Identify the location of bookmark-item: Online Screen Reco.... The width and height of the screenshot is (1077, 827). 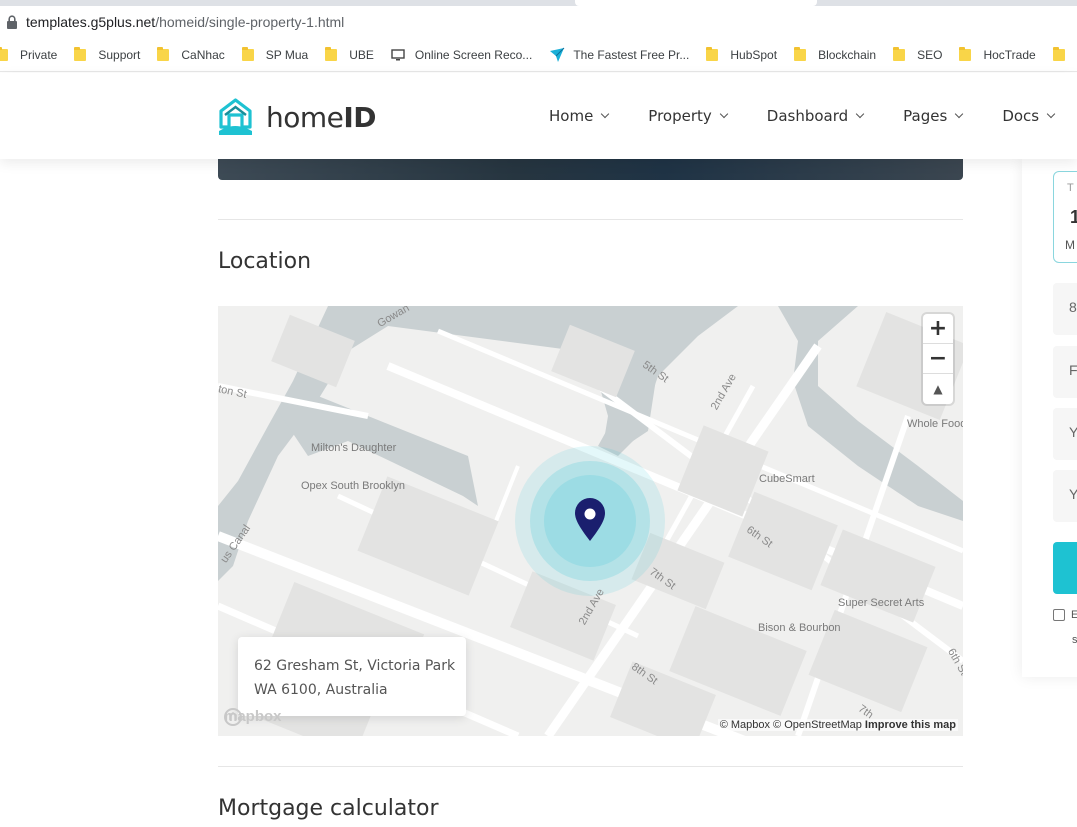
(461, 55).